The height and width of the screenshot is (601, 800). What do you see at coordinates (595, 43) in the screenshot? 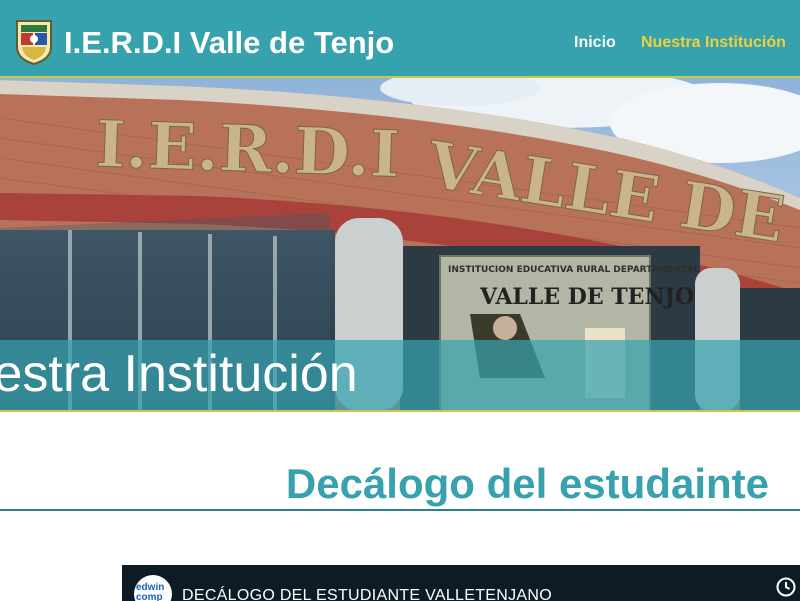
I see `nav-link-inicio: Inicio` at bounding box center [595, 43].